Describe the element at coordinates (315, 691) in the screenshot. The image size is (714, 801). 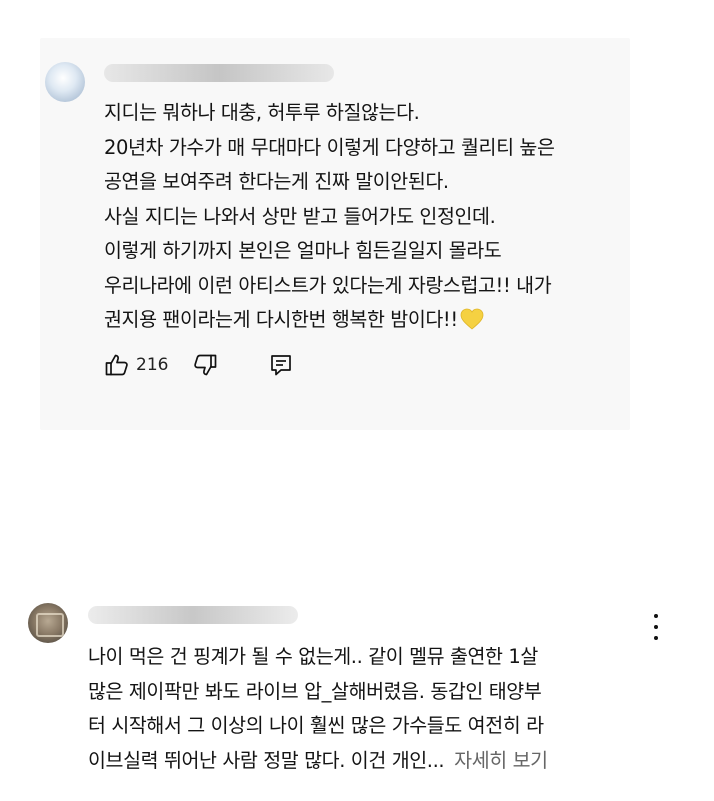
I see `comment-line: 많은 제이팍만 봐도 라이브 압_살해버렸음. 동갑인 태양부` at that location.